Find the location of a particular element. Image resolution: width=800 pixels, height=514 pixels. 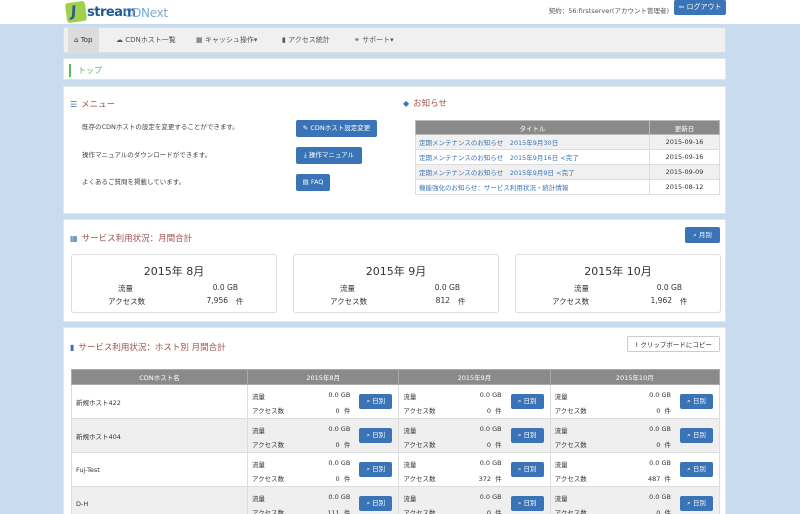

notice-link: 定期メンテナンスのお知らせ 2015年9月30日 is located at coordinates (532, 142).